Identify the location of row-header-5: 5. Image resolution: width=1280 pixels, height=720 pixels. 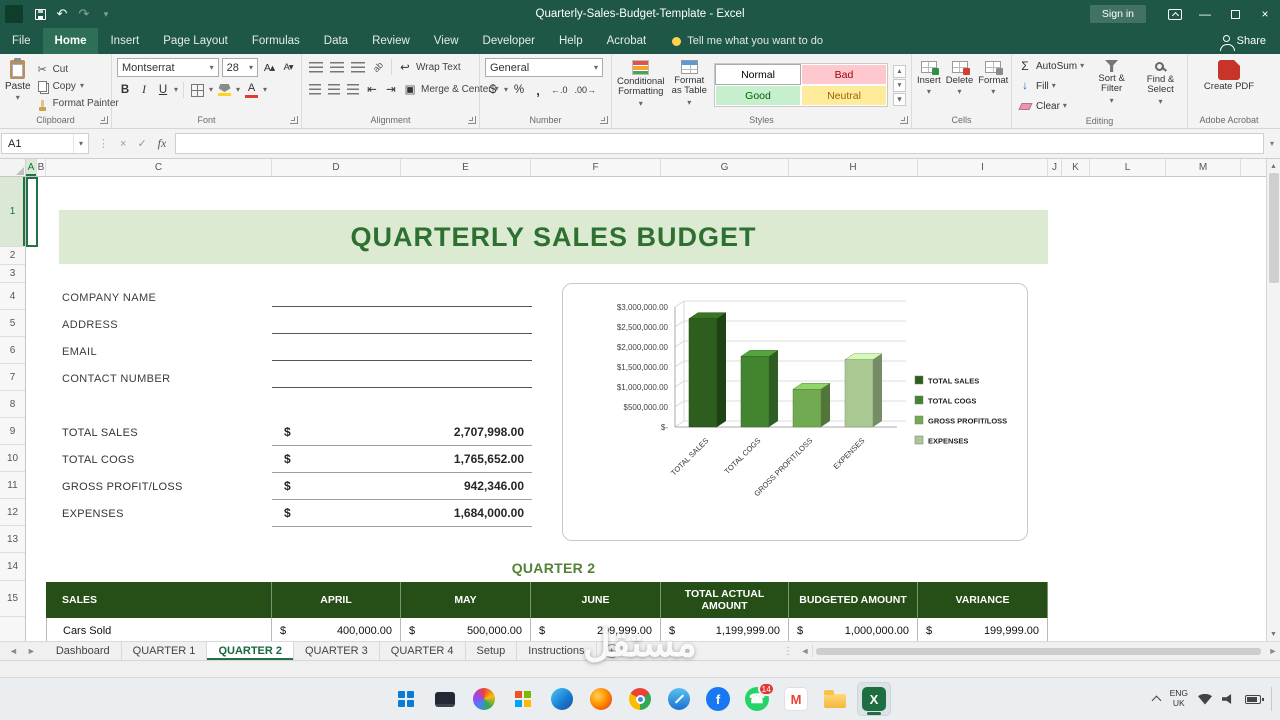
(12, 323).